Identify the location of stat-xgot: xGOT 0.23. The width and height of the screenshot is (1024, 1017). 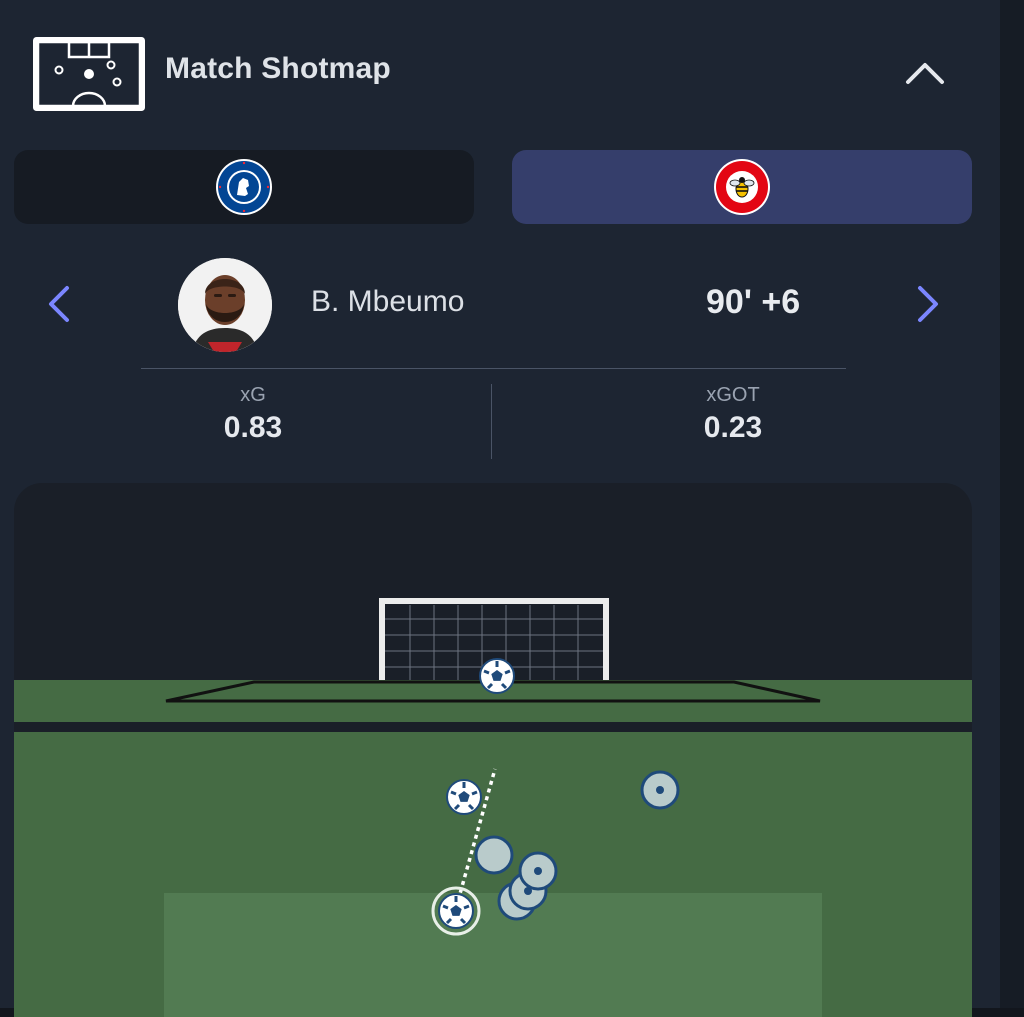
(733, 414).